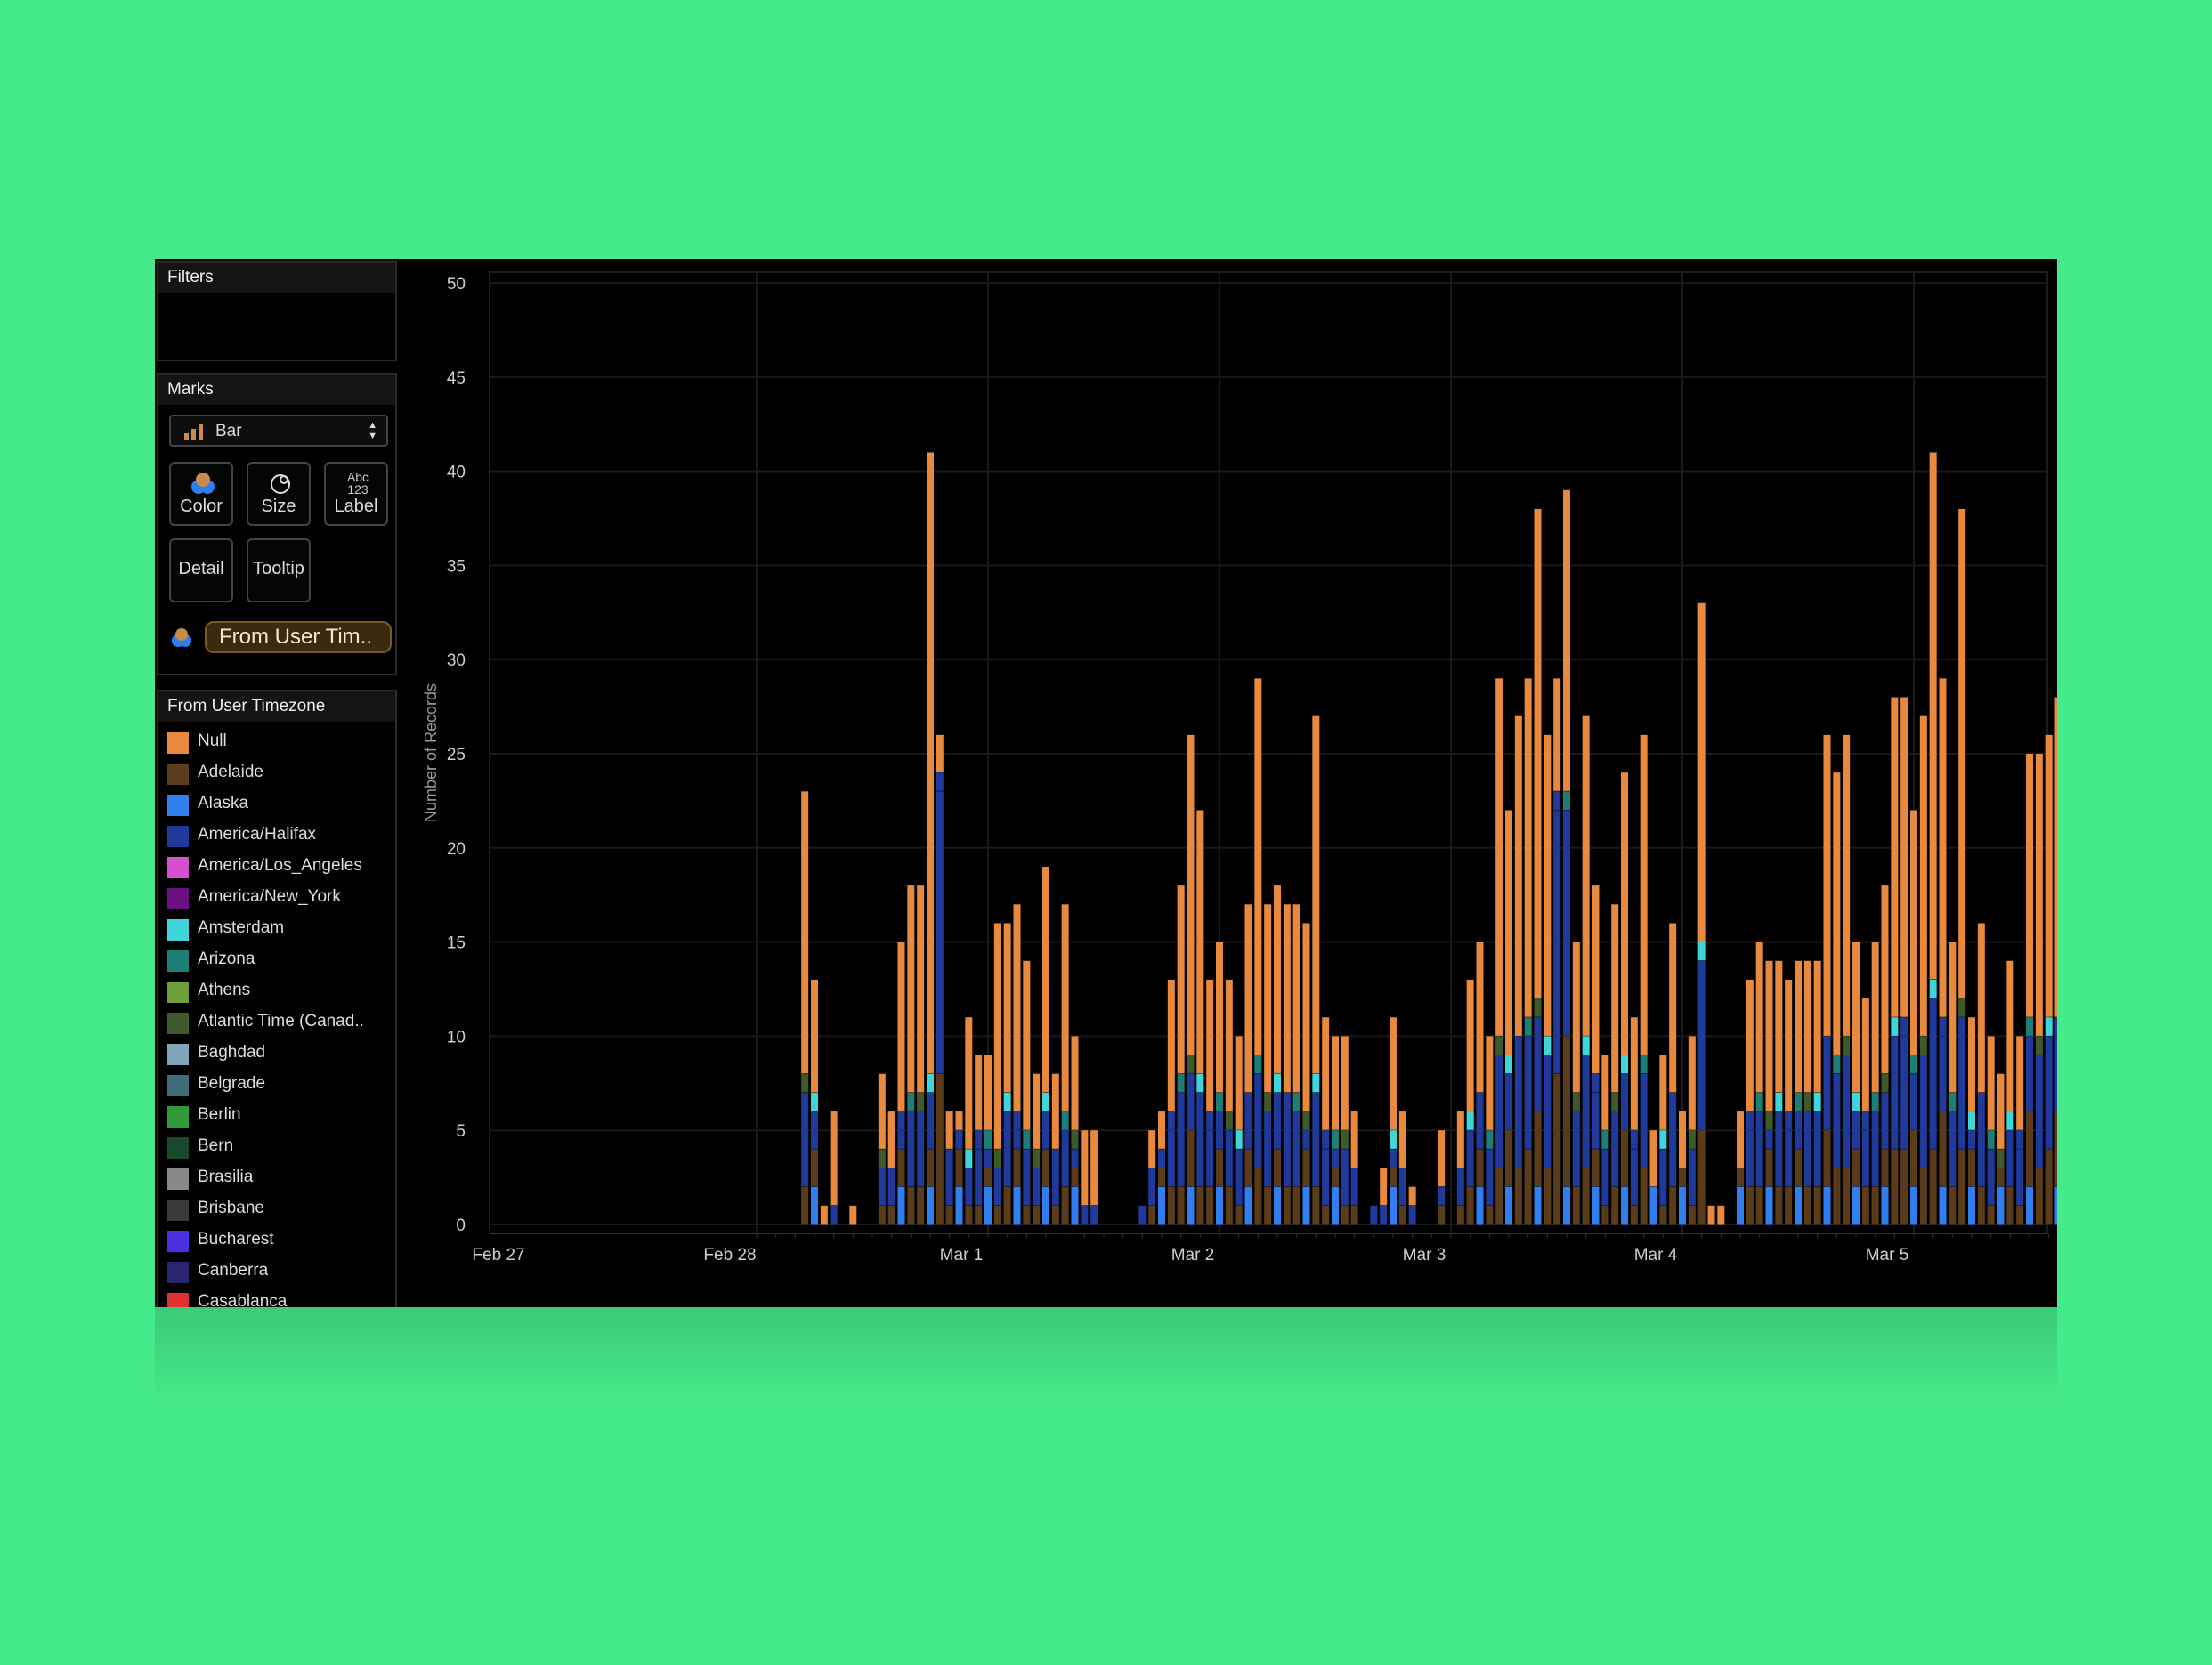  Describe the element at coordinates (201, 570) in the screenshot. I see `detail-button: Detail` at that location.